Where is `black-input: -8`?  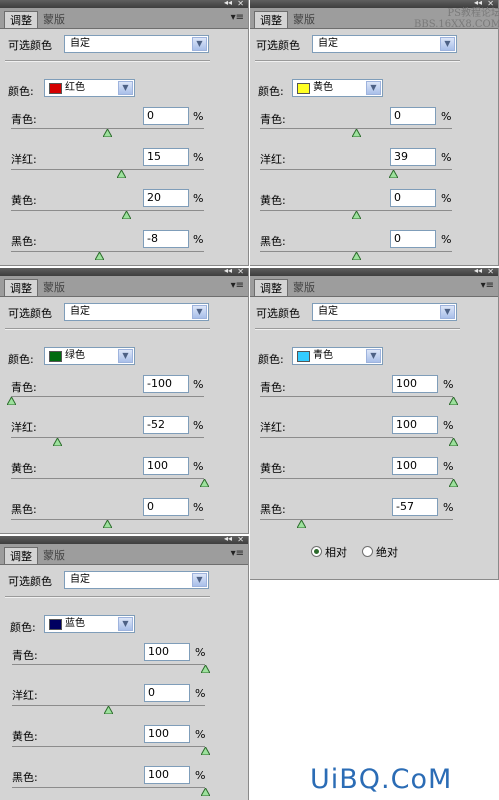
black-input: -8 is located at coordinates (166, 239).